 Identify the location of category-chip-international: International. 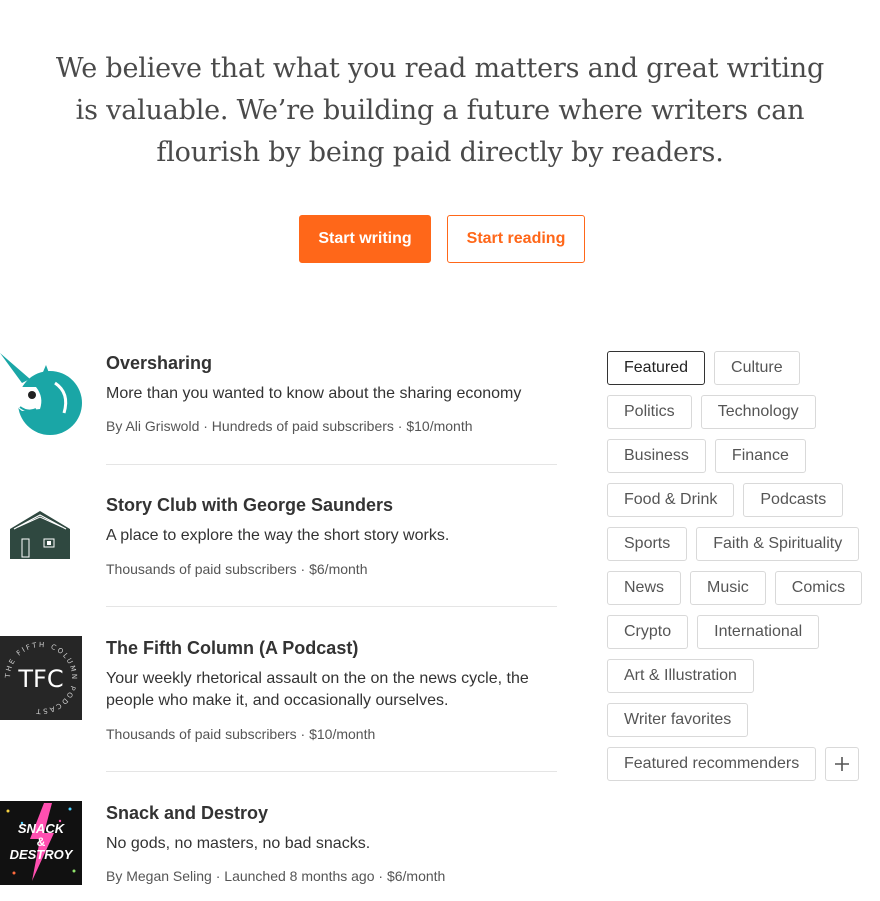
(758, 632).